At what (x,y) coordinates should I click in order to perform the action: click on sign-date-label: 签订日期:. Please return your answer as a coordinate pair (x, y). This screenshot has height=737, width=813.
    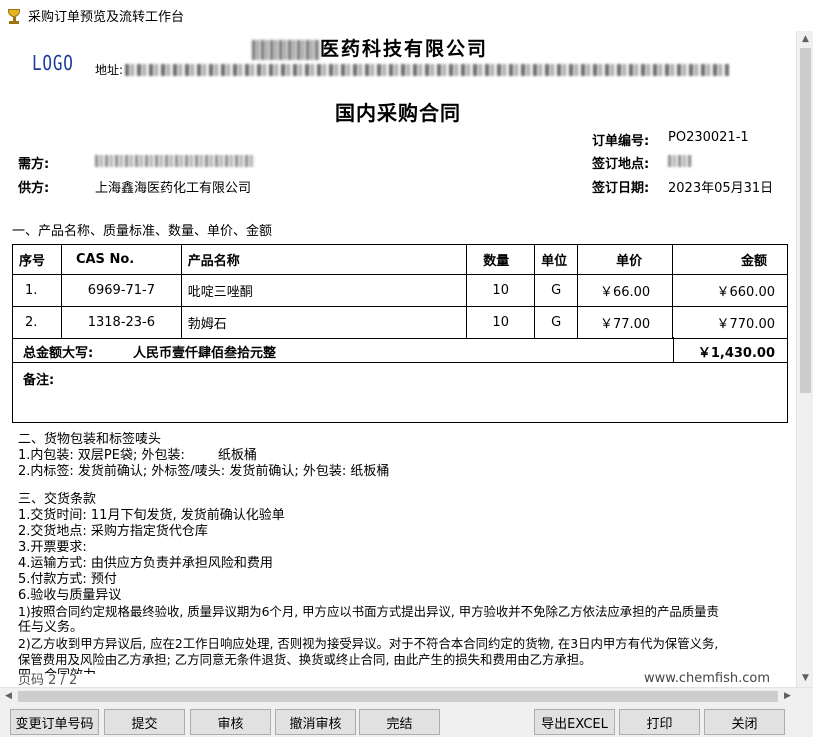
    Looking at the image, I should click on (621, 188).